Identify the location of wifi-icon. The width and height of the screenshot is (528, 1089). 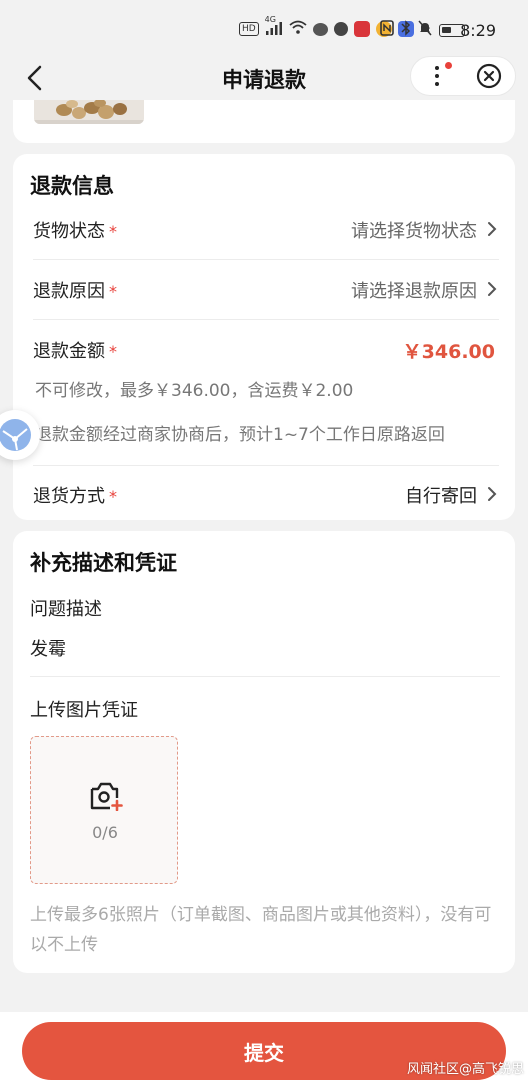
(298, 29).